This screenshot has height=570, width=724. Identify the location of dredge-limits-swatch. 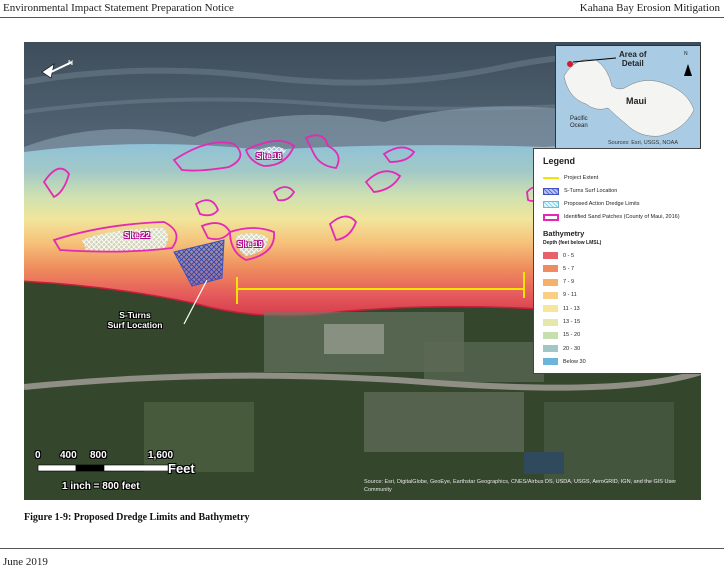
(551, 204).